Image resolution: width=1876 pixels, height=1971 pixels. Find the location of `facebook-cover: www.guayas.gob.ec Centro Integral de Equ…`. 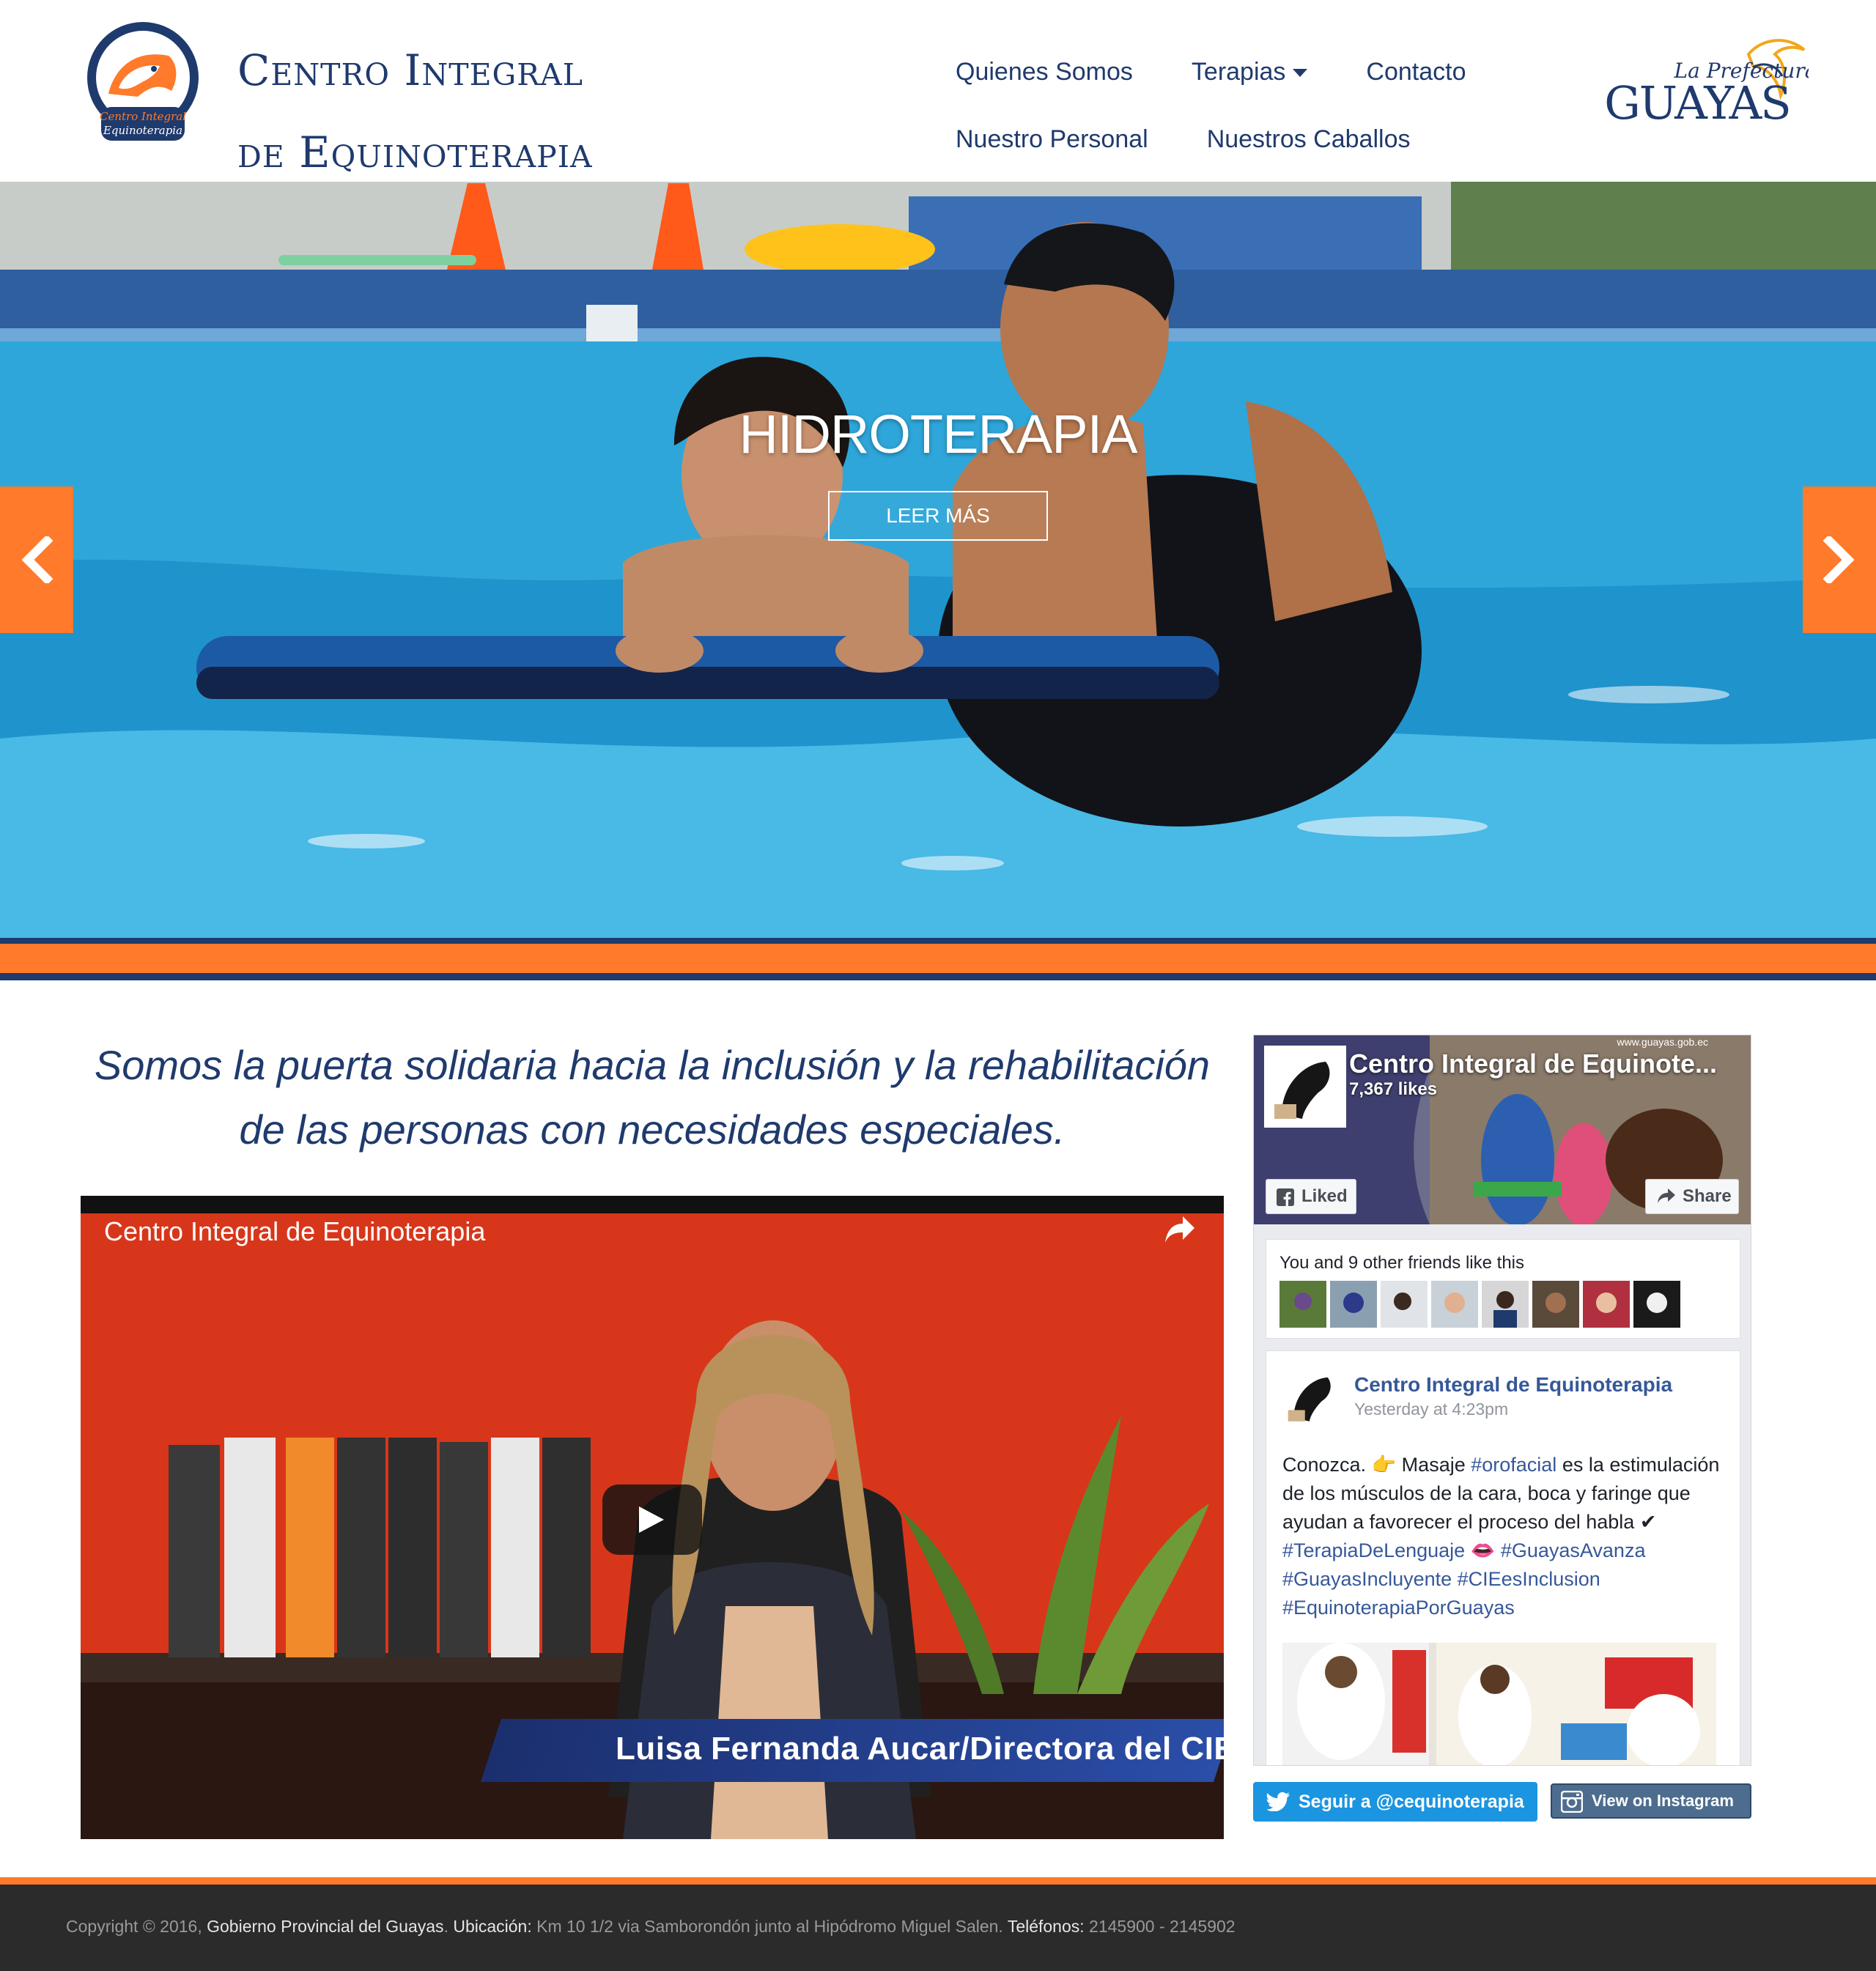

facebook-cover: www.guayas.gob.ec Centro Integral de Equ… is located at coordinates (1502, 1129).